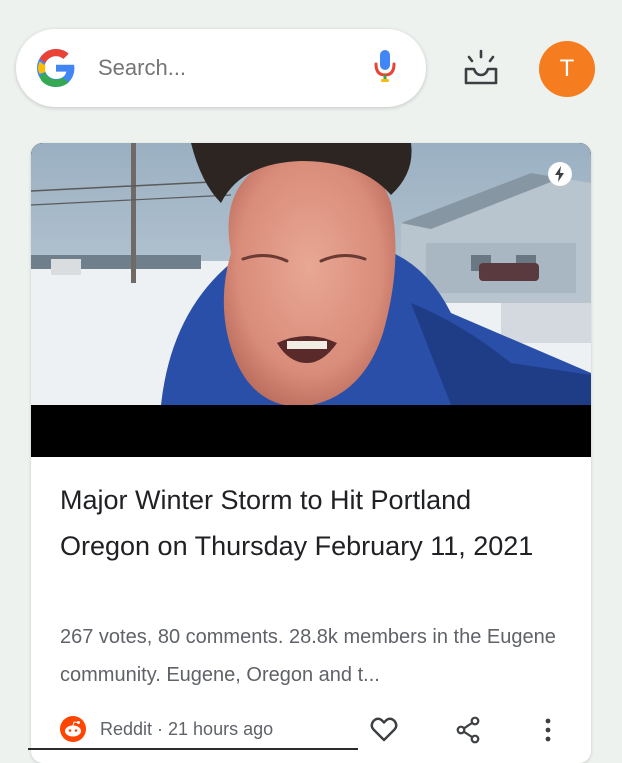 The height and width of the screenshot is (763, 622). I want to click on mic-icon, so click(385, 67).